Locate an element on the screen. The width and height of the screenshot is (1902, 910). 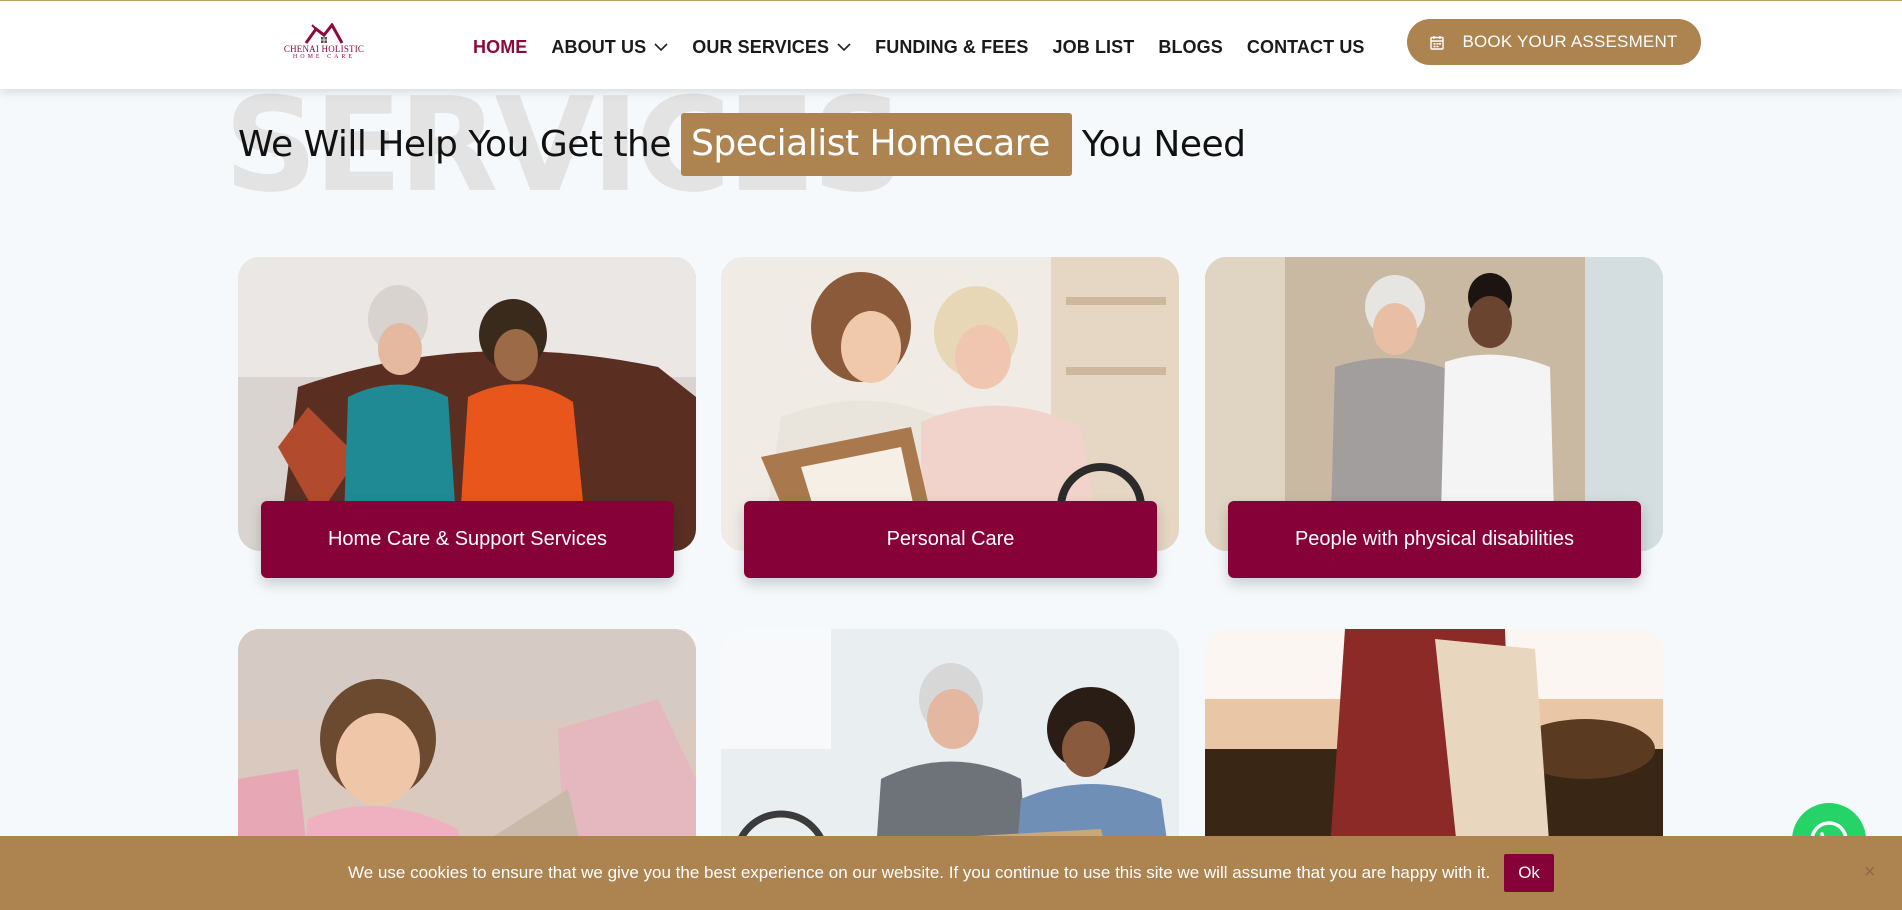
nav-contact-us: CONTACT US is located at coordinates (1306, 47).